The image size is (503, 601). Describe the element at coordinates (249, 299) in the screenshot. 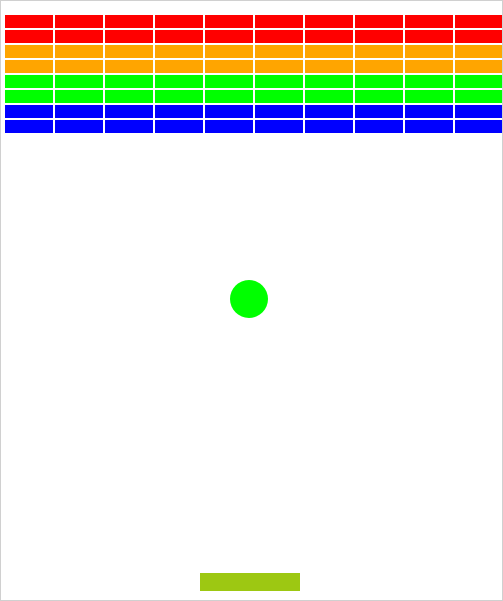

I see `ball` at that location.